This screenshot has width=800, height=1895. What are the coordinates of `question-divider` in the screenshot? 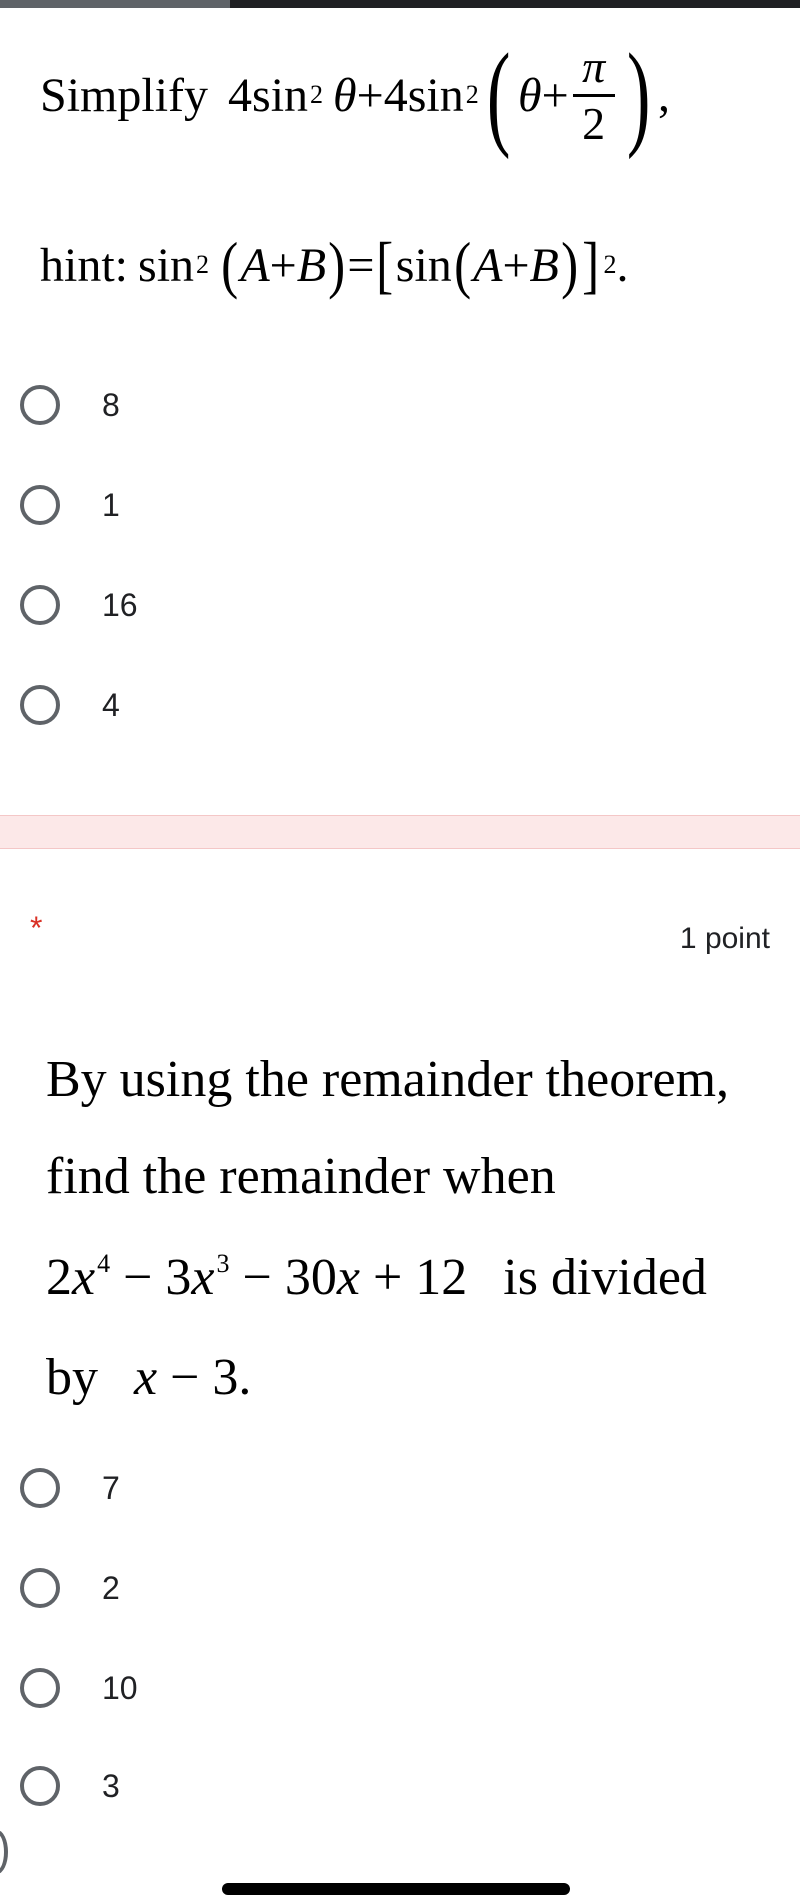 It's located at (400, 832).